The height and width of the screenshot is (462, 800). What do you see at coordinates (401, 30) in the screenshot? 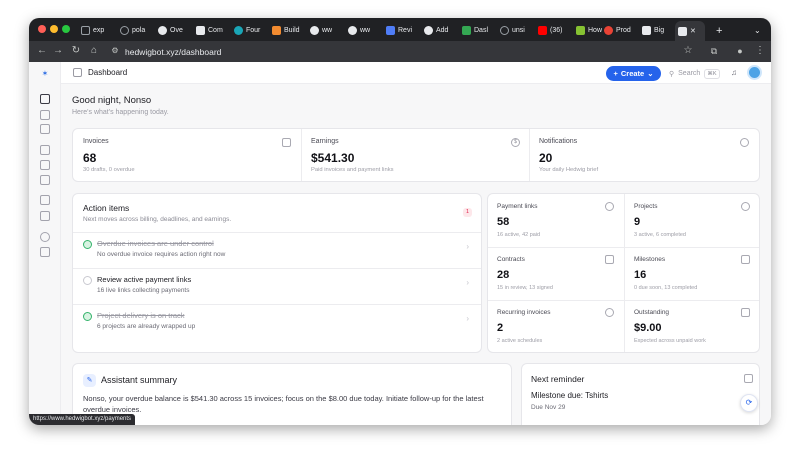
I see `browser-tab: Revi` at bounding box center [401, 30].